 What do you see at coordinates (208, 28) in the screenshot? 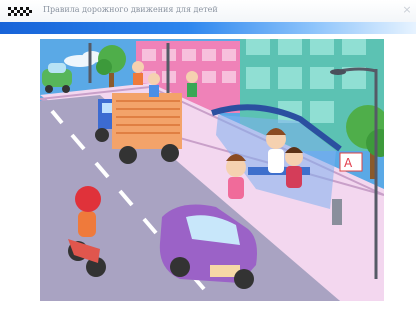
I see `accent-bar` at bounding box center [208, 28].